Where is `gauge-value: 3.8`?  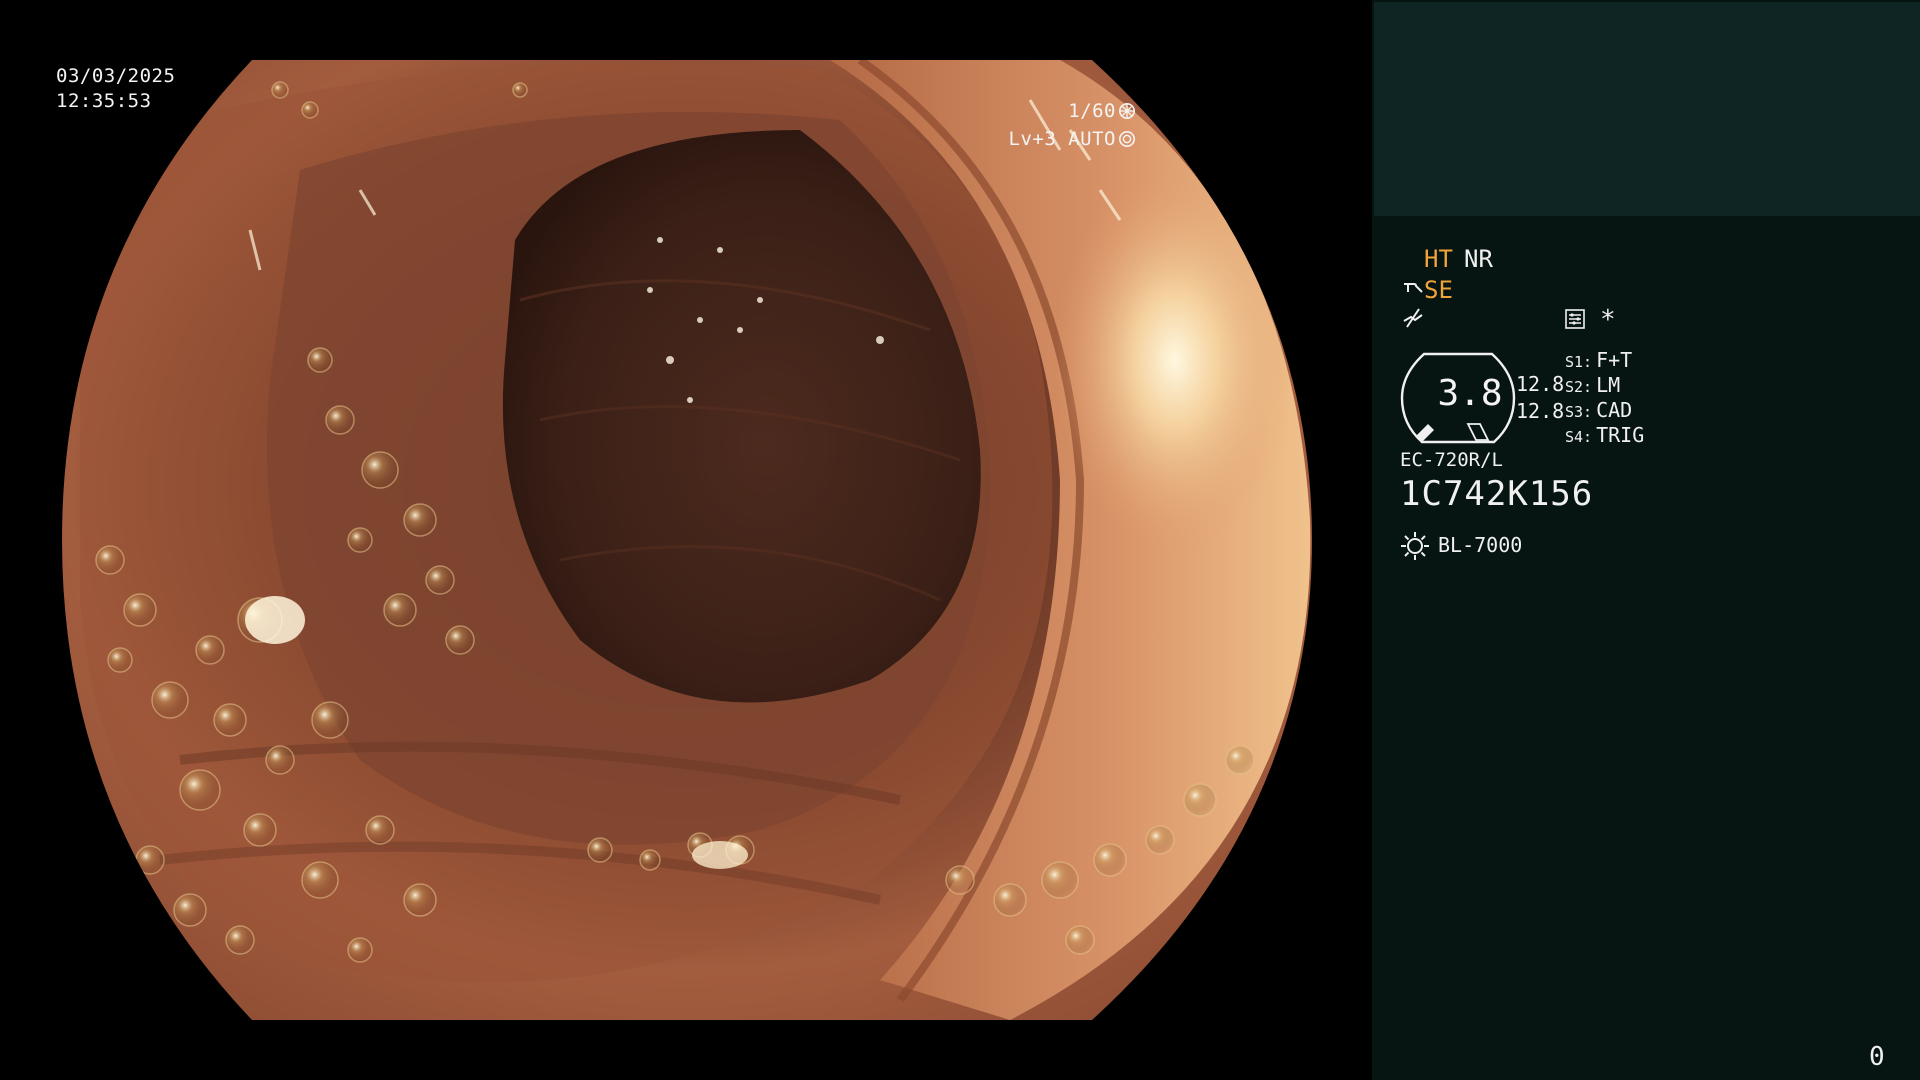
gauge-value: 3.8 is located at coordinates (1470, 393).